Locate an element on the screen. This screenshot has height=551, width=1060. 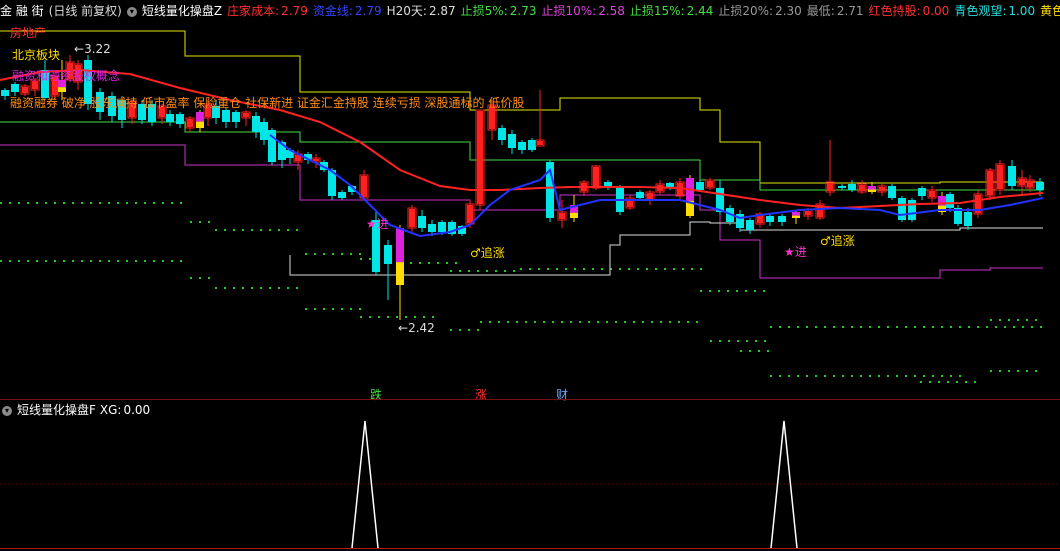
concept-tag: 融资和融资股权概念 is located at coordinates (66, 76).